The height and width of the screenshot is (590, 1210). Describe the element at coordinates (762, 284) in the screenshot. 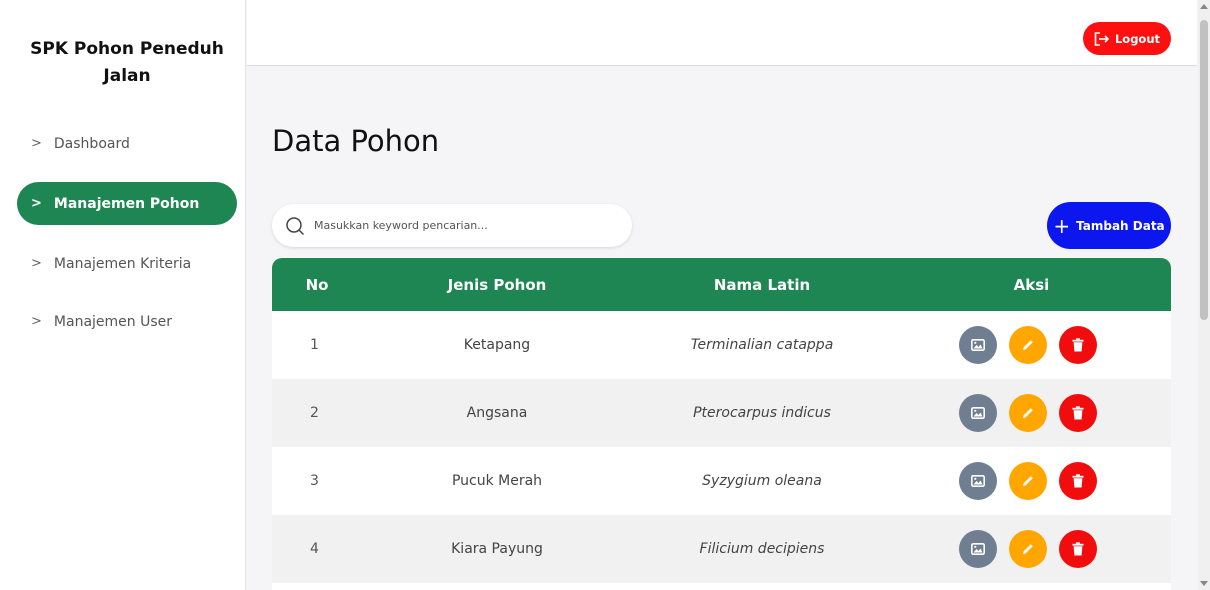

I see `header-nama-latin: Nama Latin` at that location.